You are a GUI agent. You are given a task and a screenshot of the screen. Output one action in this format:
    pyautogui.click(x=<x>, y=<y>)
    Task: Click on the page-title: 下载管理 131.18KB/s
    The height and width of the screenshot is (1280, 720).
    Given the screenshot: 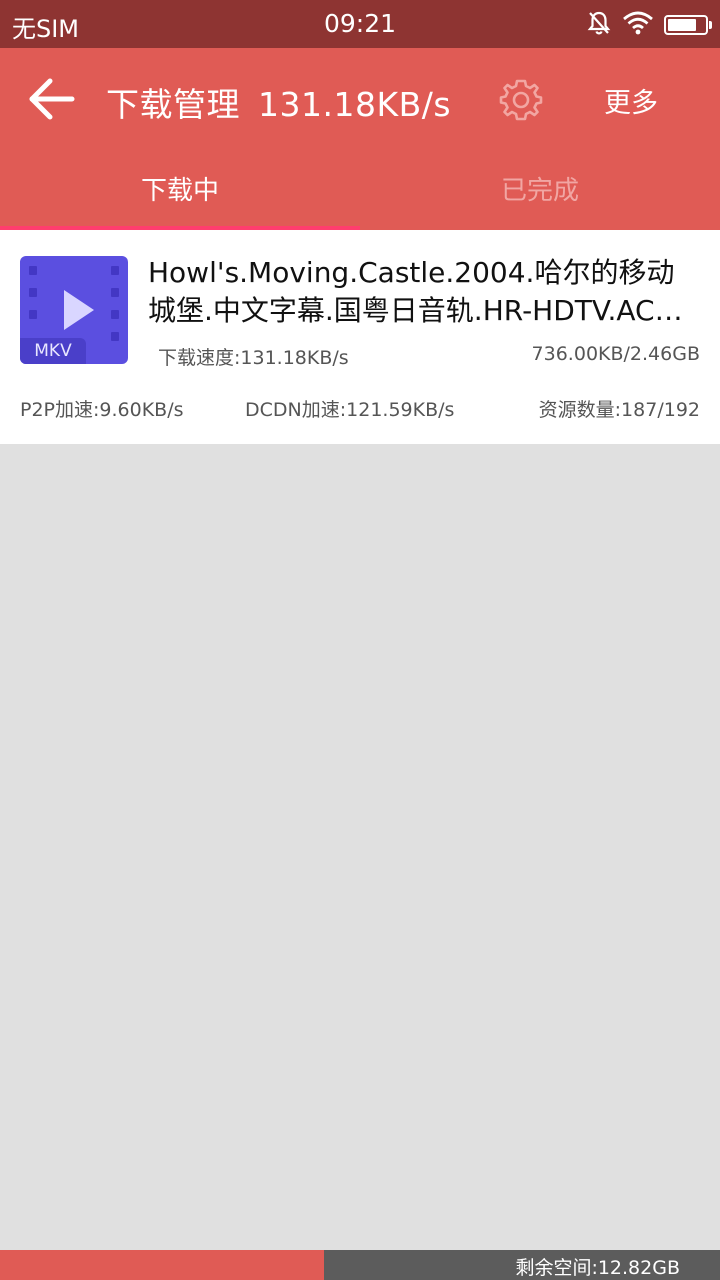 What is the action you would take?
    pyautogui.click(x=278, y=102)
    